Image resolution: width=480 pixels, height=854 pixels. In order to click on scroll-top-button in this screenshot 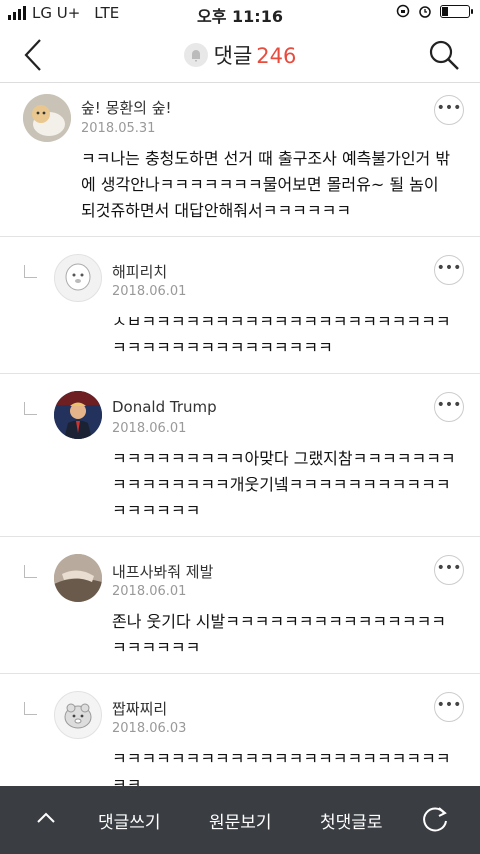, I will do `click(46, 818)`.